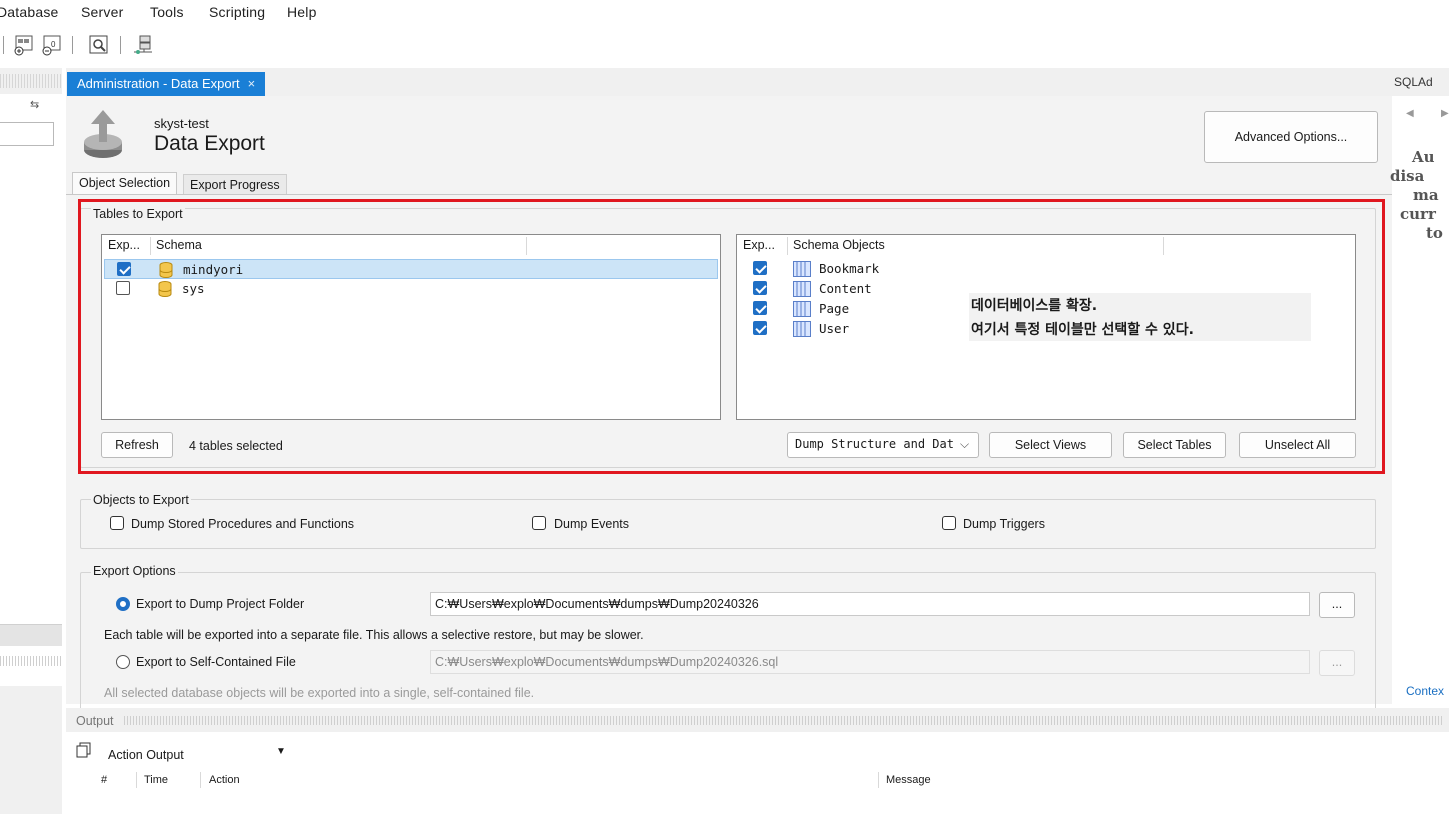 The width and height of the screenshot is (1449, 814). I want to click on navigator-info-header, so click(31, 661).